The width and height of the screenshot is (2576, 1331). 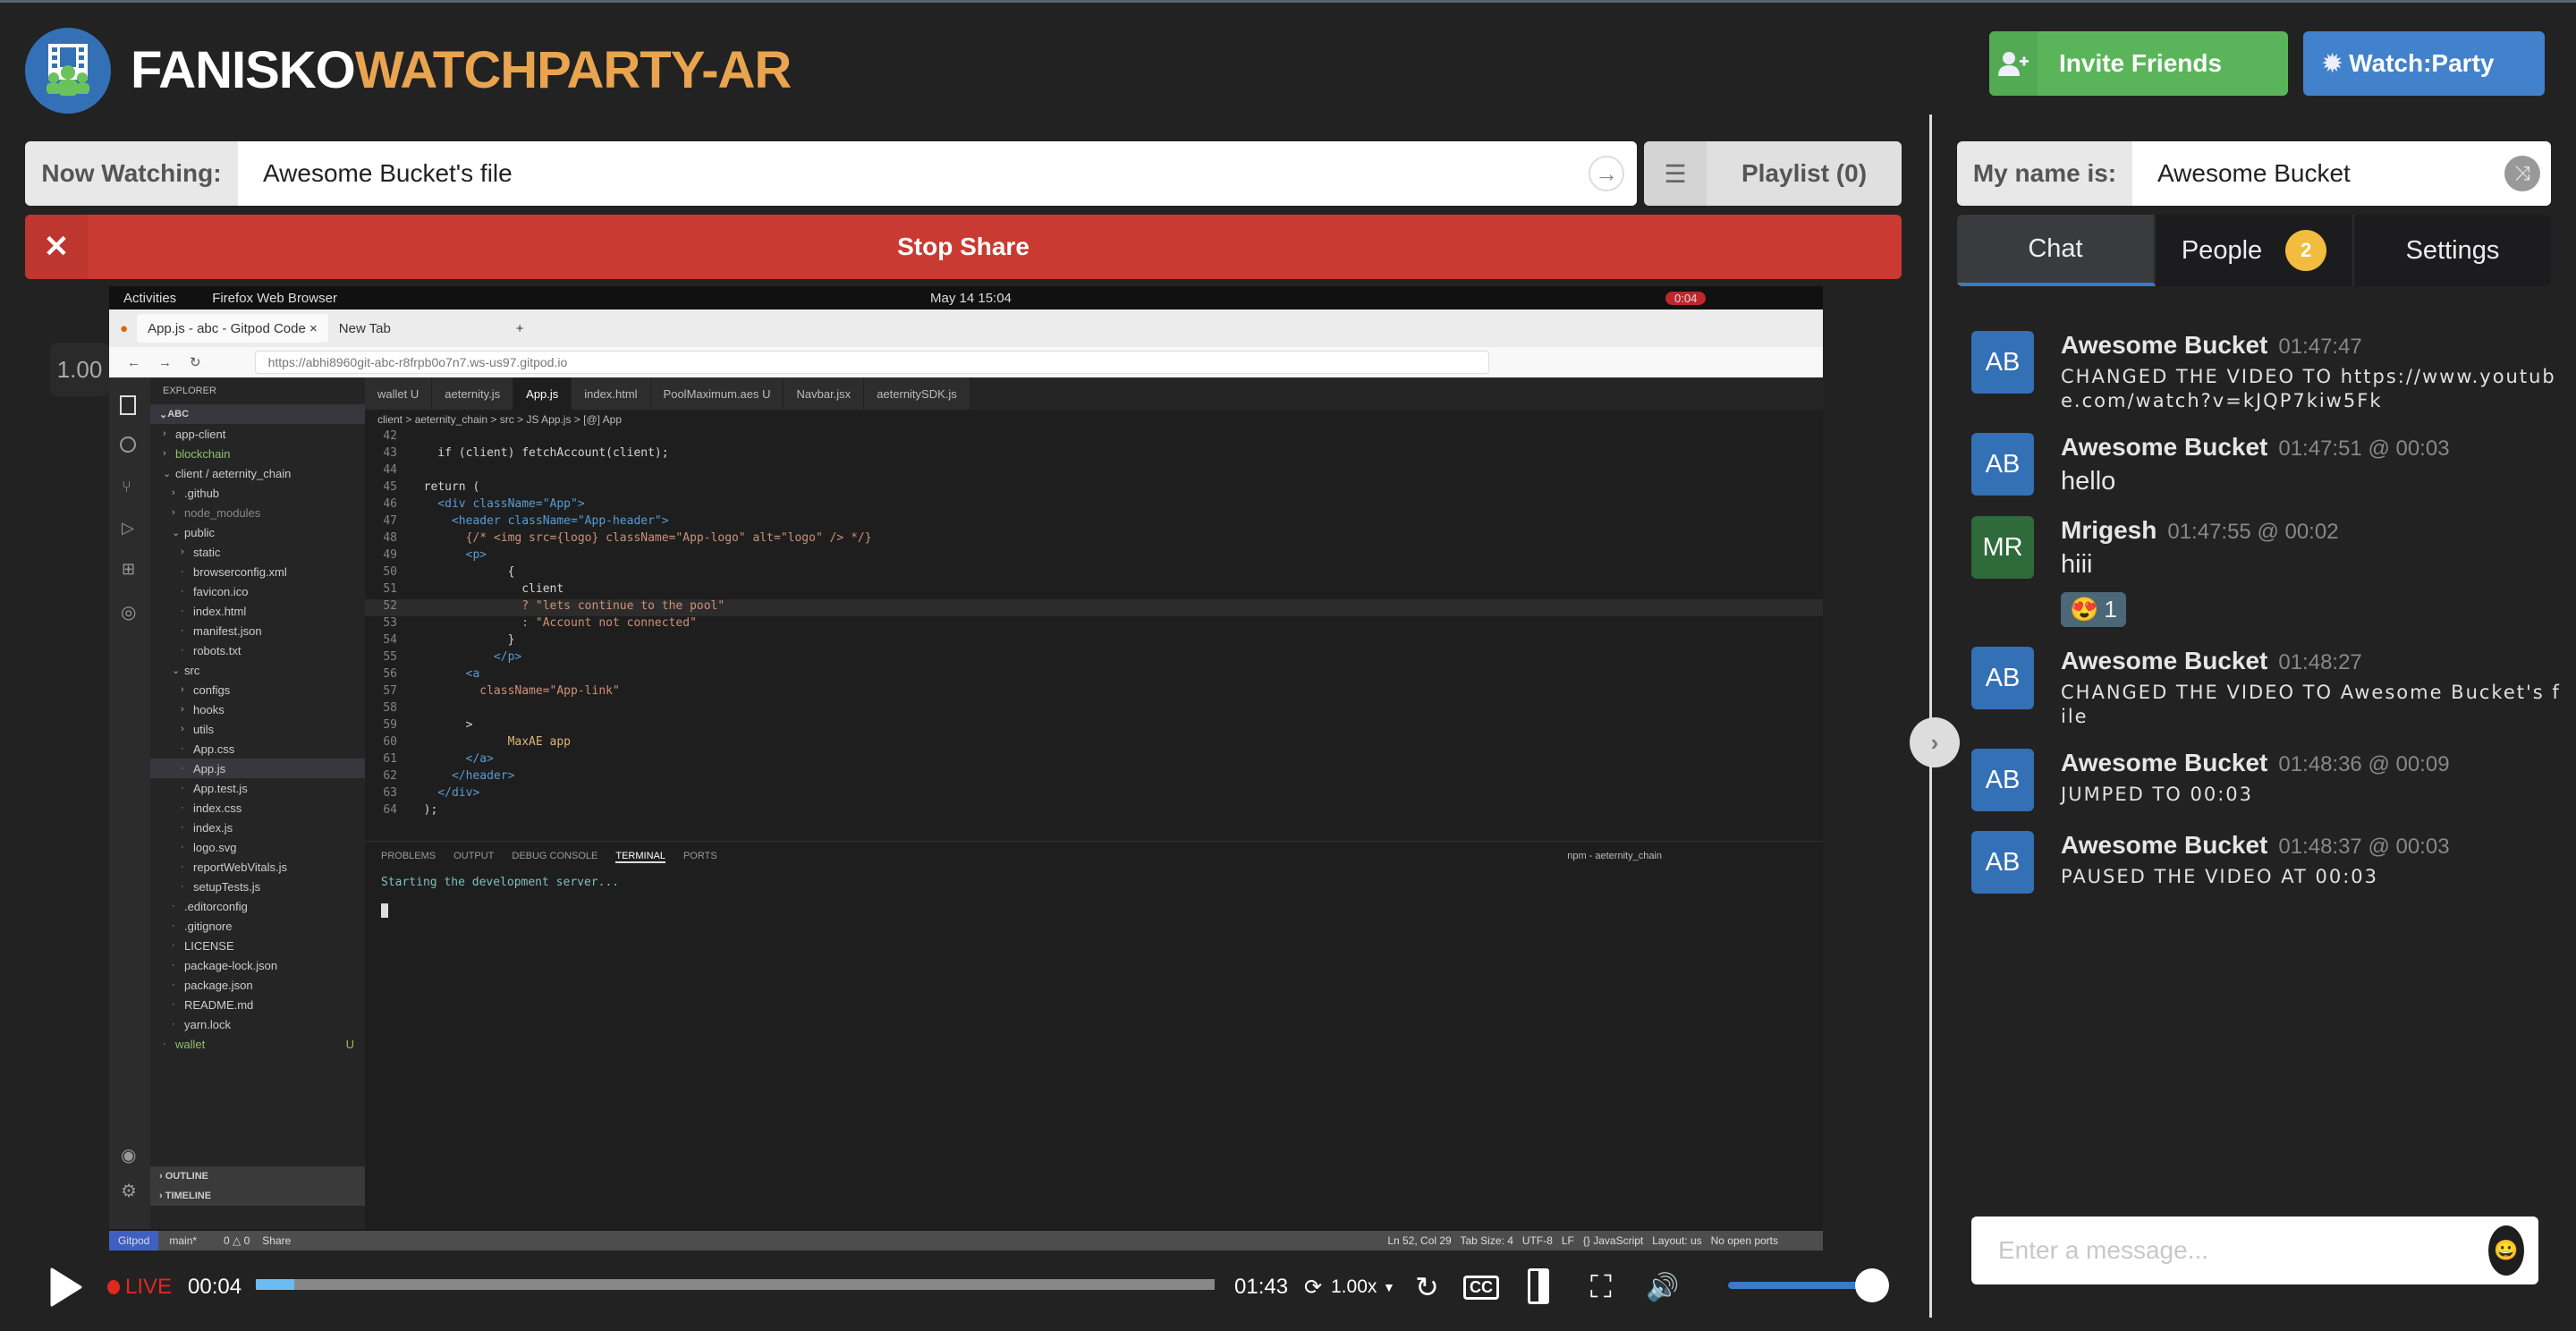 I want to click on editor-tab: PoolMaximum.aes U, so click(x=717, y=394).